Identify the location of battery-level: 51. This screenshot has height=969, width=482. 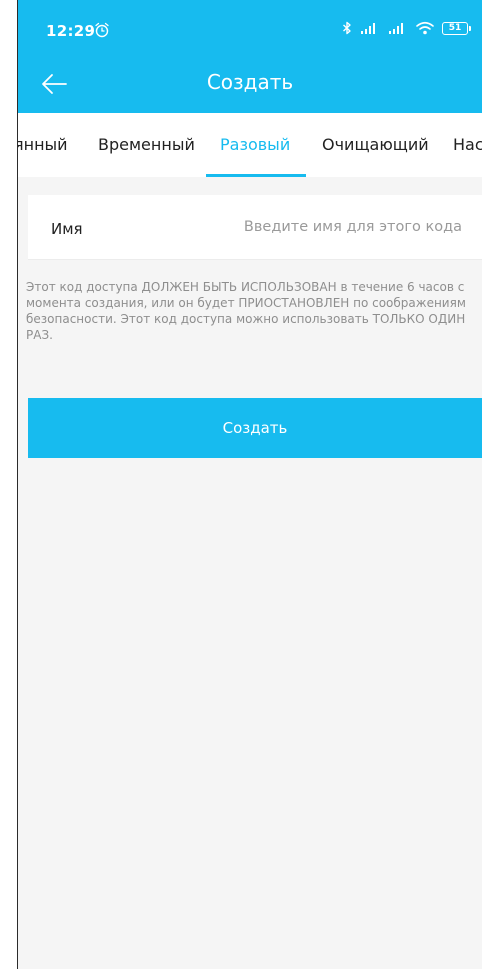
(455, 27).